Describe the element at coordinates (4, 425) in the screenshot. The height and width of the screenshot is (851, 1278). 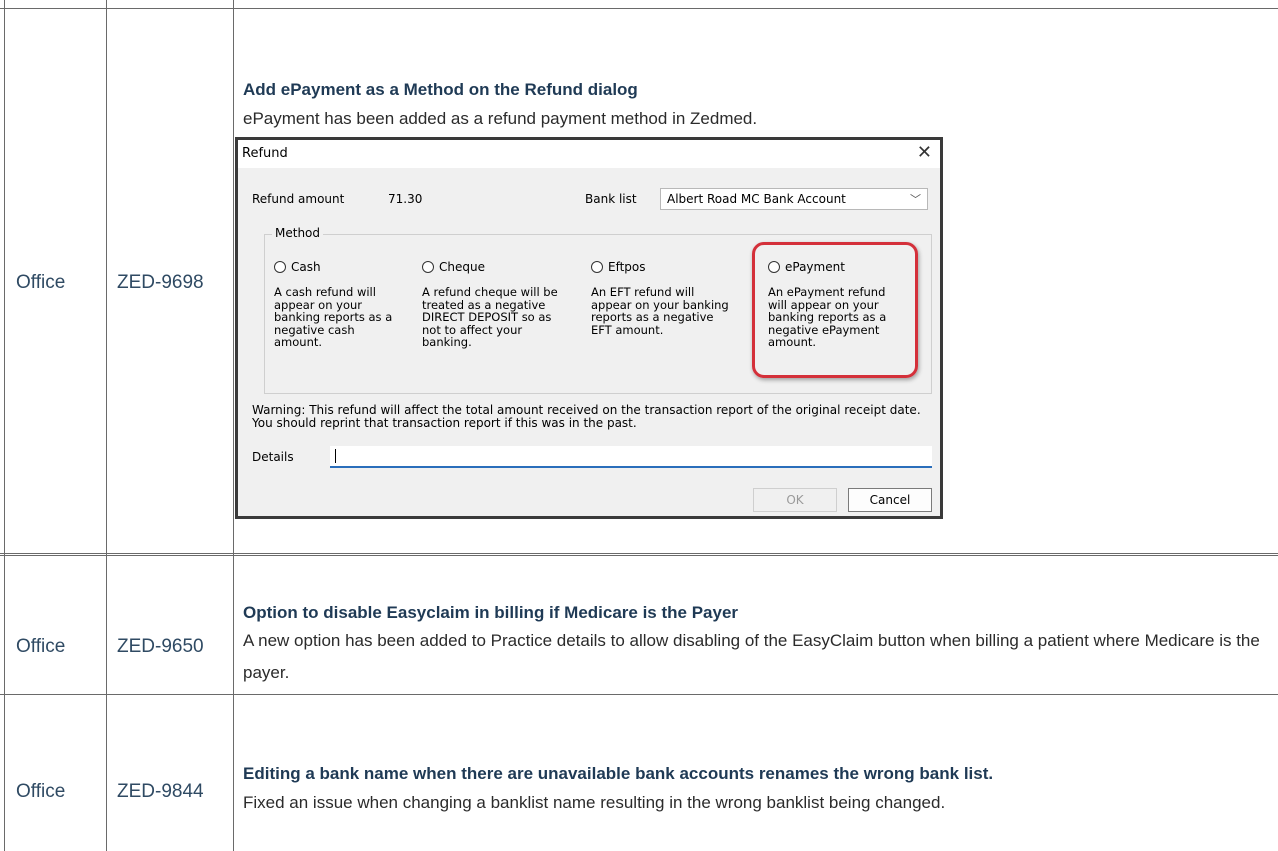
I see `table-left-border` at that location.